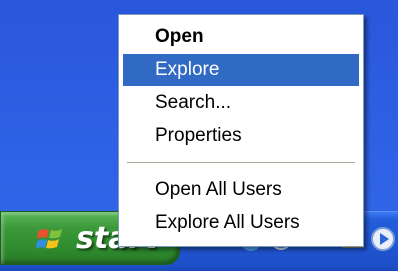  Describe the element at coordinates (241, 162) in the screenshot. I see `menu-separator` at that location.